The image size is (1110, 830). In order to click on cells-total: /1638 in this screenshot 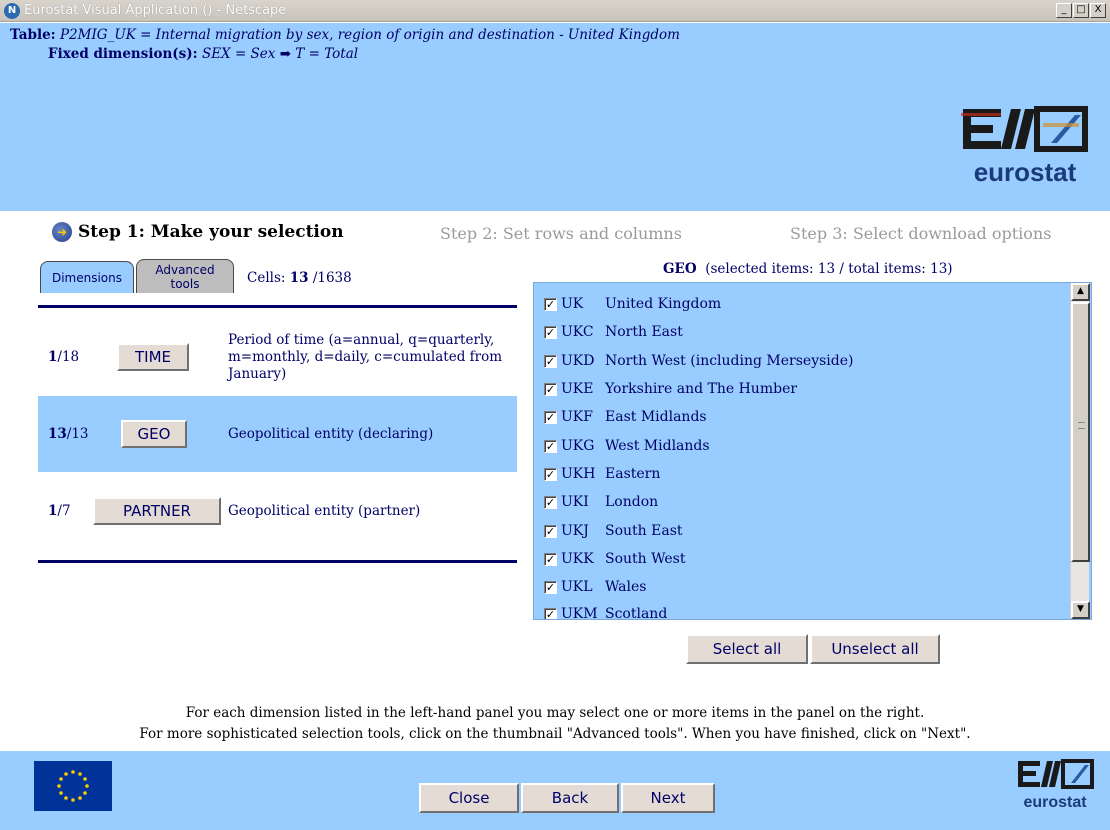, I will do `click(332, 278)`.